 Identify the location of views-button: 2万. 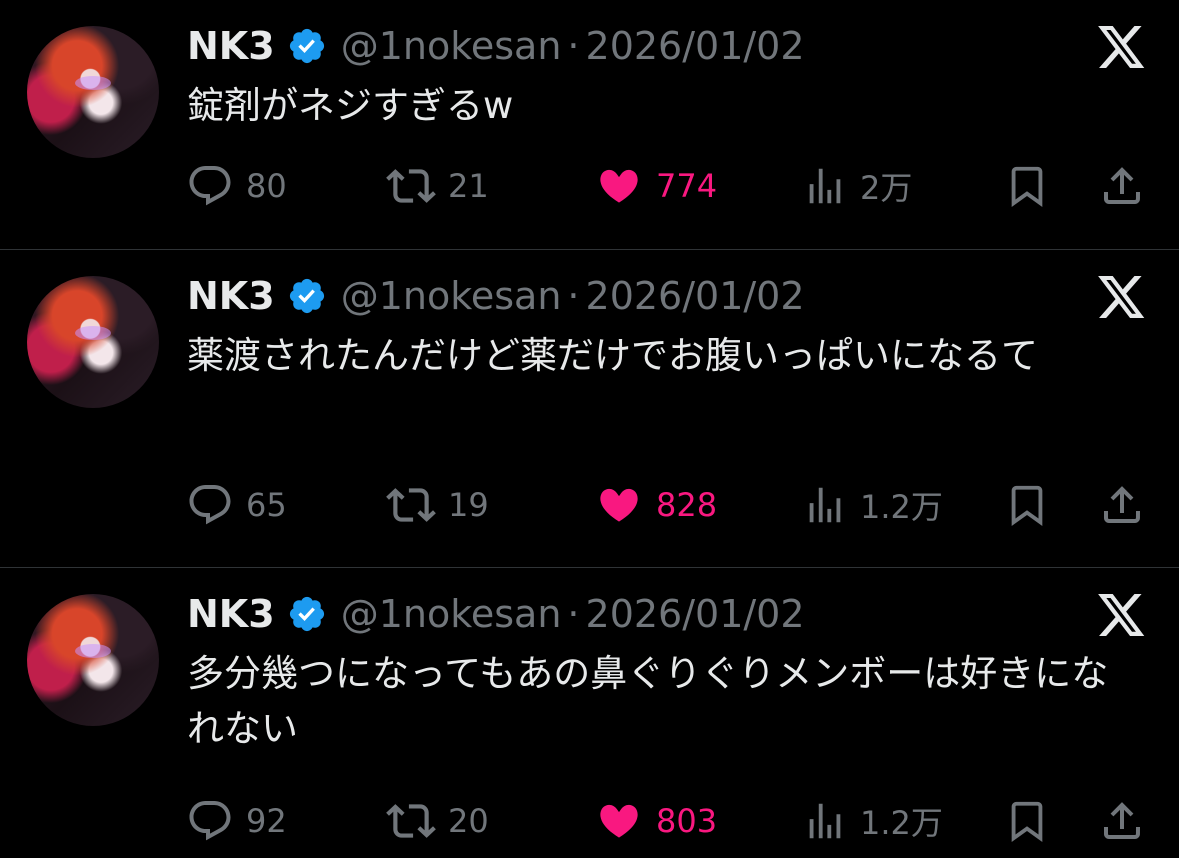
(857, 186).